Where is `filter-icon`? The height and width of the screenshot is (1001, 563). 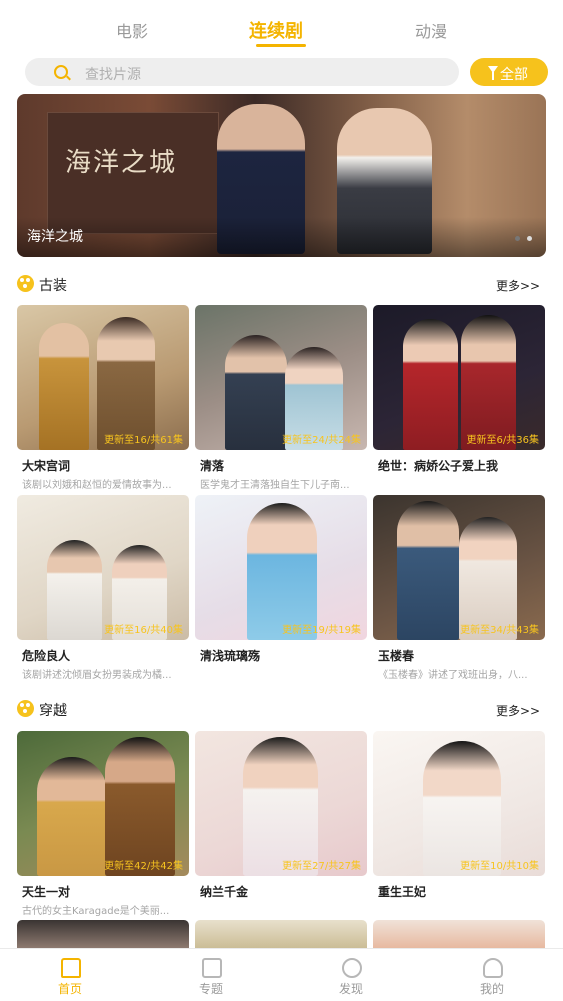 filter-icon is located at coordinates (493, 73).